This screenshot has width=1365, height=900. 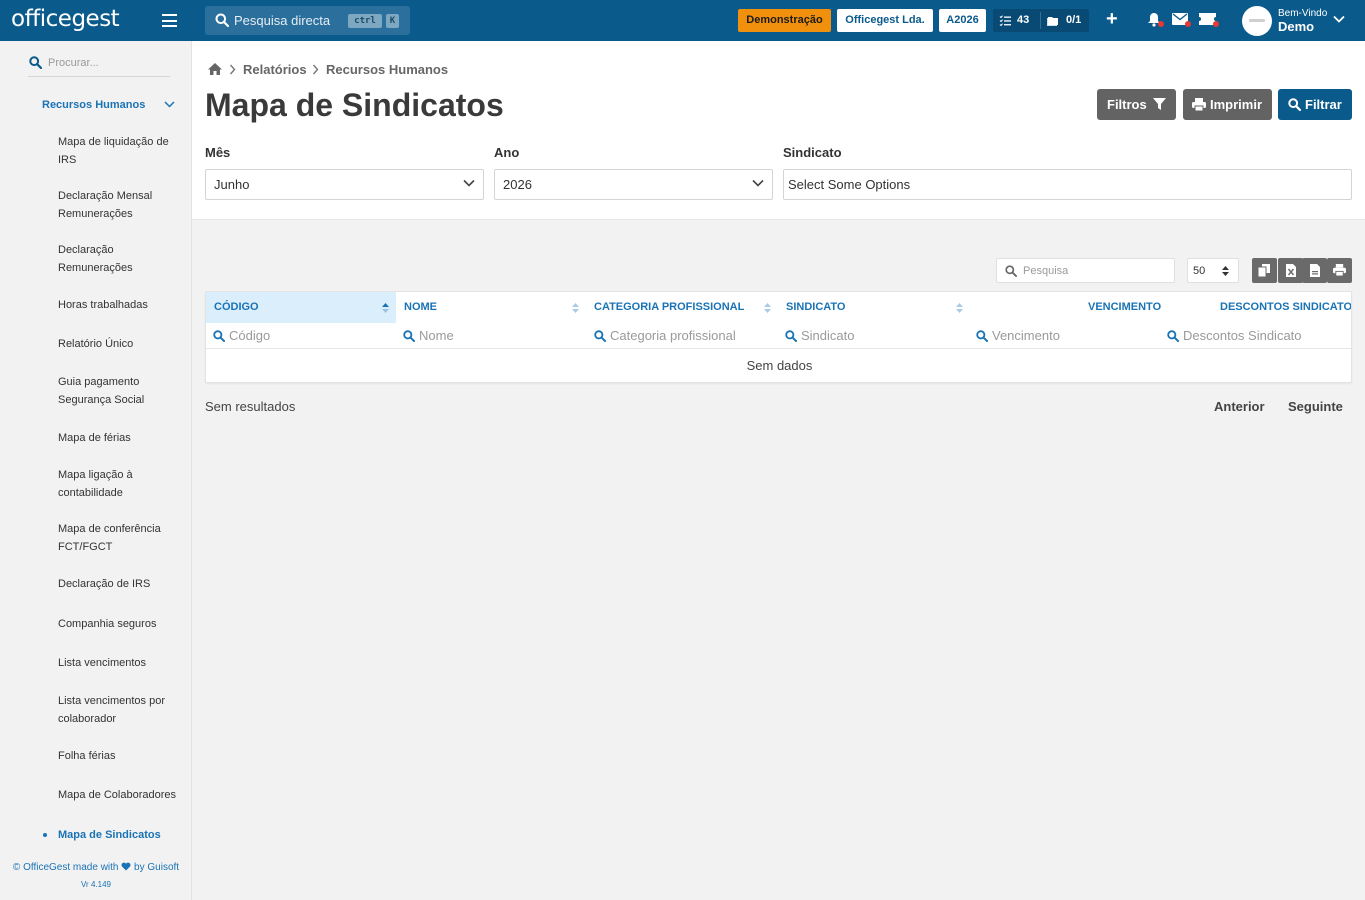 I want to click on footer-credit-right: by Guisoft, so click(x=156, y=867).